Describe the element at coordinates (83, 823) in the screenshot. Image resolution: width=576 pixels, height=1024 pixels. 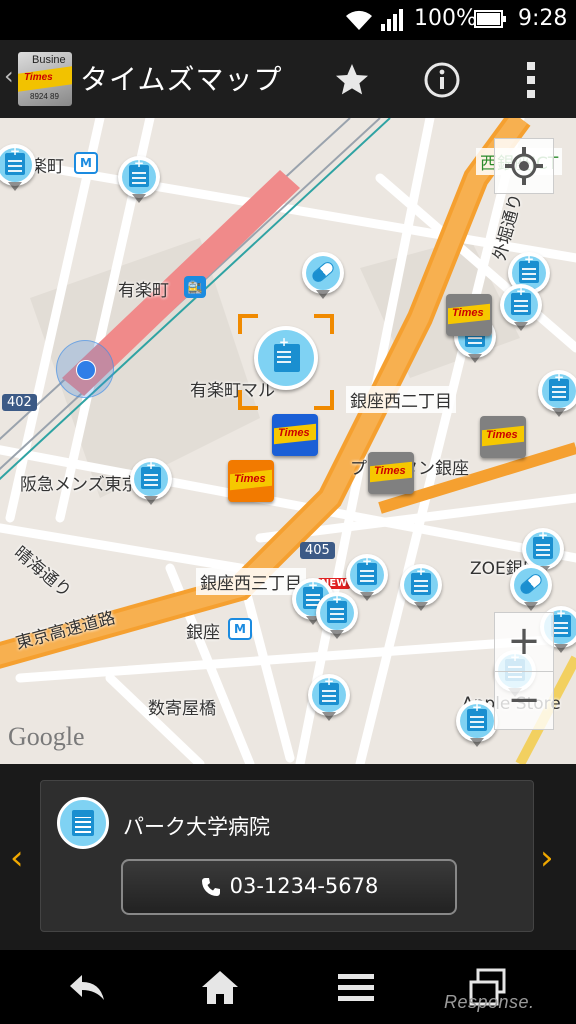
I see `hospital-icon` at that location.